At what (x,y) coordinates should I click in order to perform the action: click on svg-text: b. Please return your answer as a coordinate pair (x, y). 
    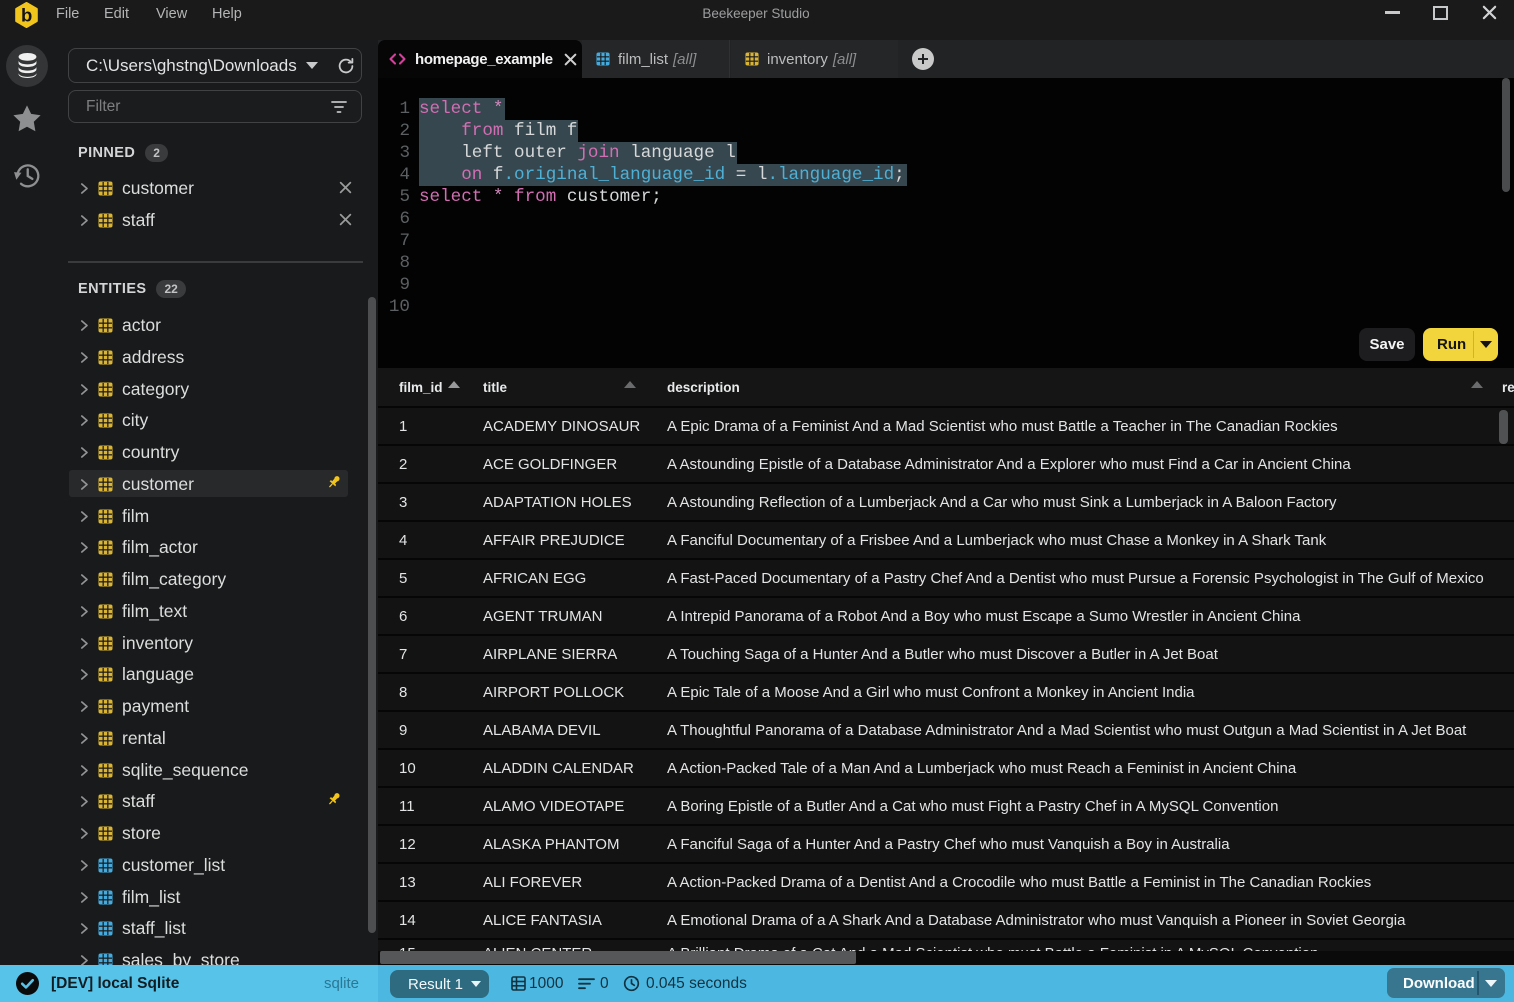
    Looking at the image, I should click on (26, 14).